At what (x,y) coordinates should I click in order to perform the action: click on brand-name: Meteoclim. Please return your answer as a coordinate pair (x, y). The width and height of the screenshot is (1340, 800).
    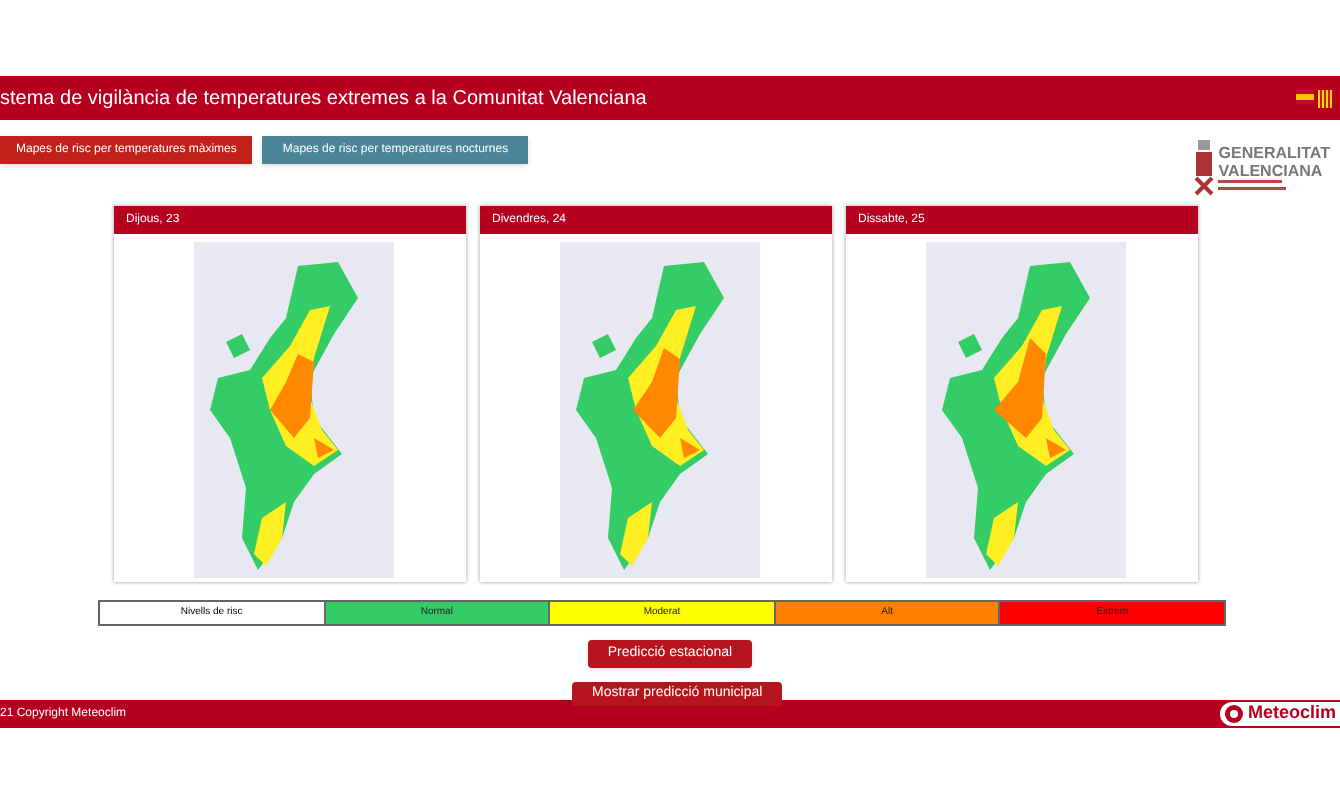
    Looking at the image, I should click on (1291, 713).